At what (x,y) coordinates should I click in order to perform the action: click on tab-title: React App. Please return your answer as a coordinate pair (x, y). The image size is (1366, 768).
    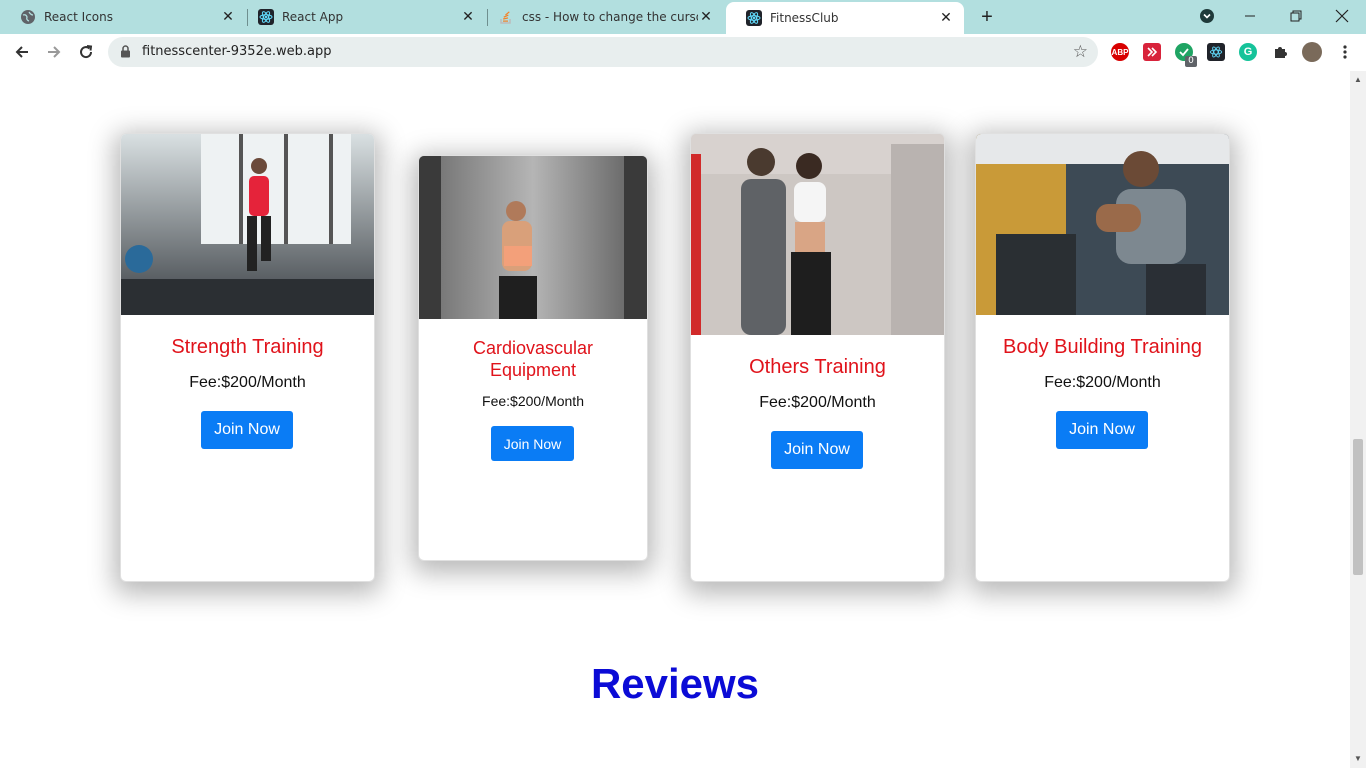
    Looking at the image, I should click on (313, 17).